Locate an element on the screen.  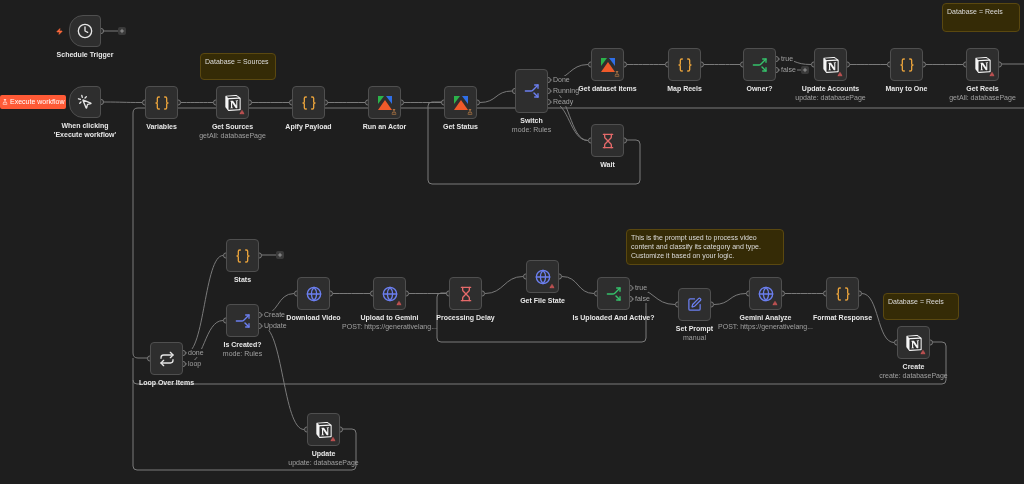
loop-icon is located at coordinates (166, 358).